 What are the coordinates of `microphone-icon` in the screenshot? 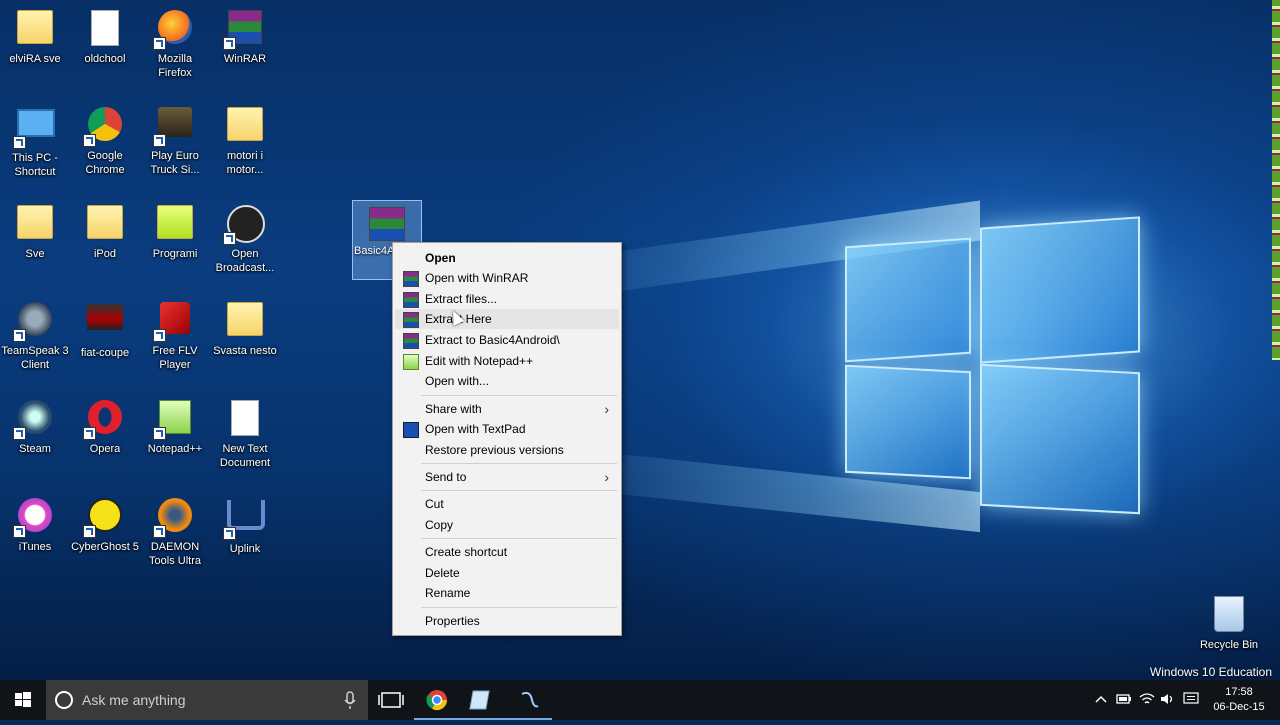 It's located at (350, 700).